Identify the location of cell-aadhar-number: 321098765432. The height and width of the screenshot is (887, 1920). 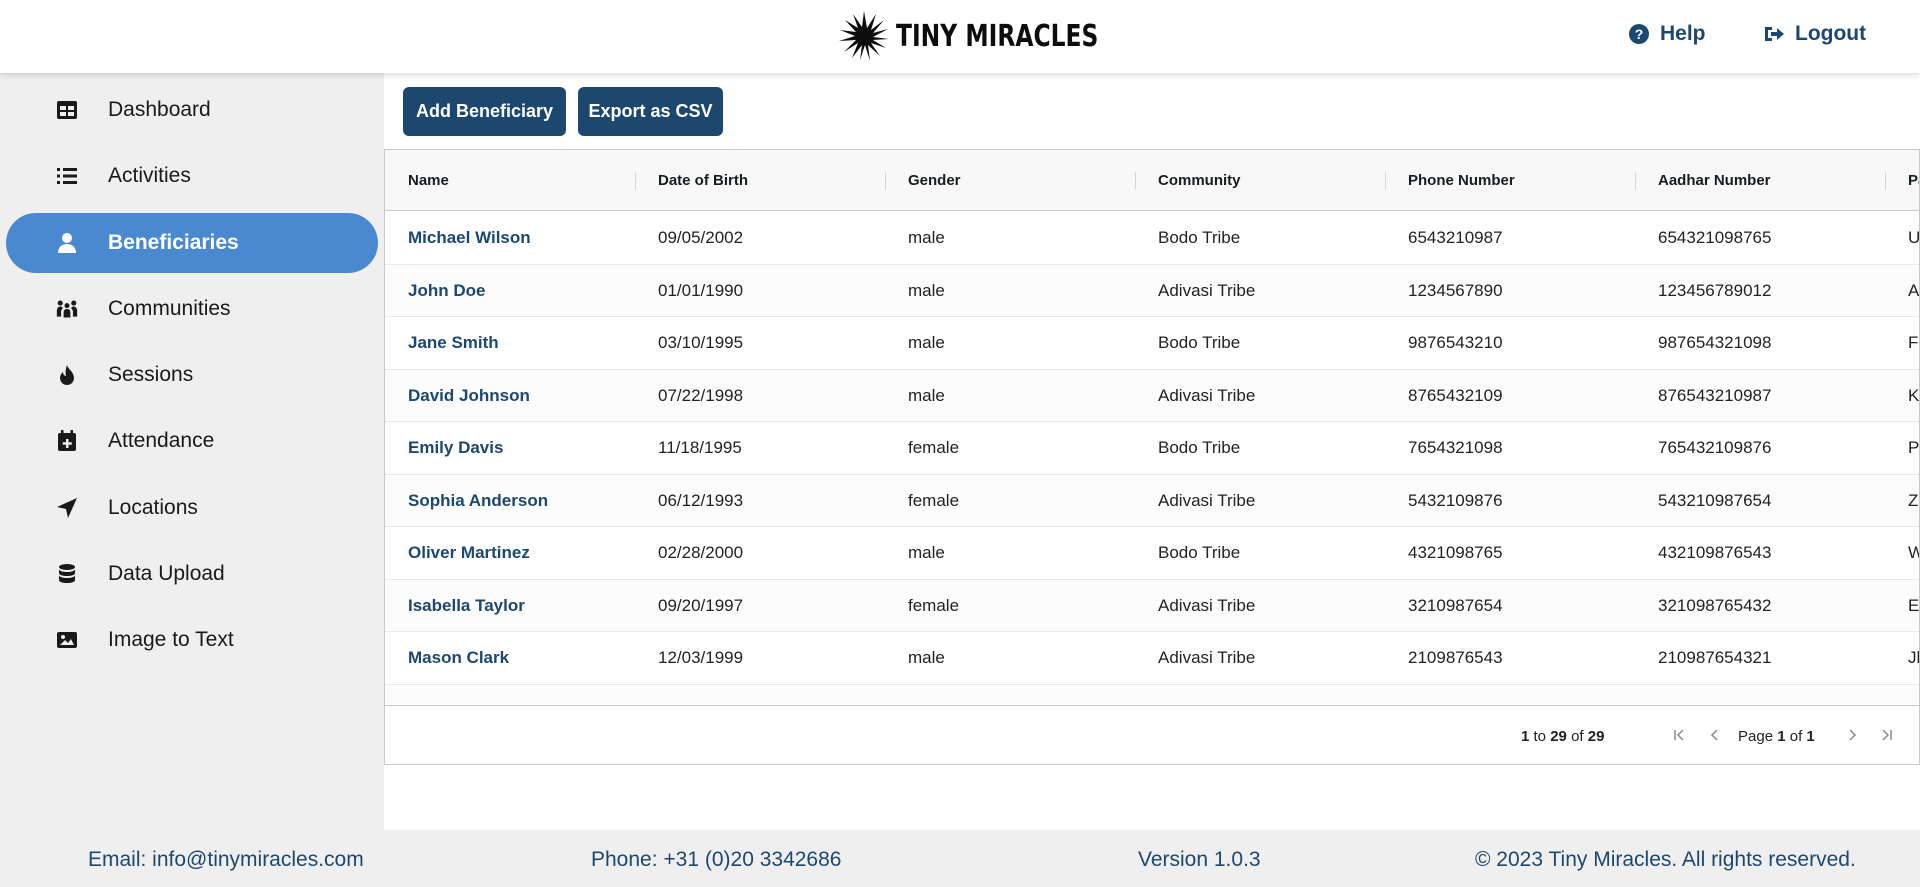
(1715, 605).